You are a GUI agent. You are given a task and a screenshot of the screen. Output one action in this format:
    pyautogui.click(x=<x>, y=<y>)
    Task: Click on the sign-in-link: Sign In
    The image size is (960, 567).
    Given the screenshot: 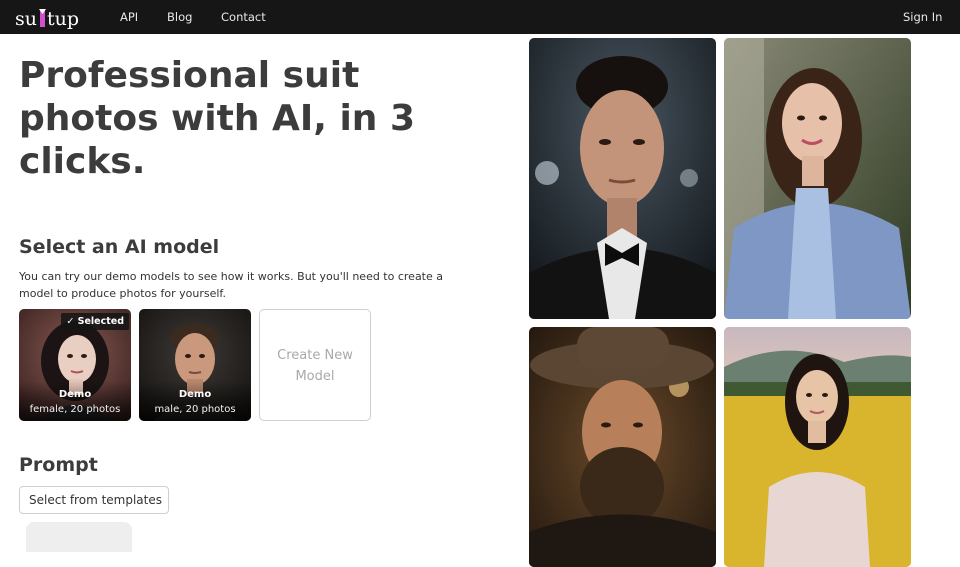 What is the action you would take?
    pyautogui.click(x=922, y=17)
    